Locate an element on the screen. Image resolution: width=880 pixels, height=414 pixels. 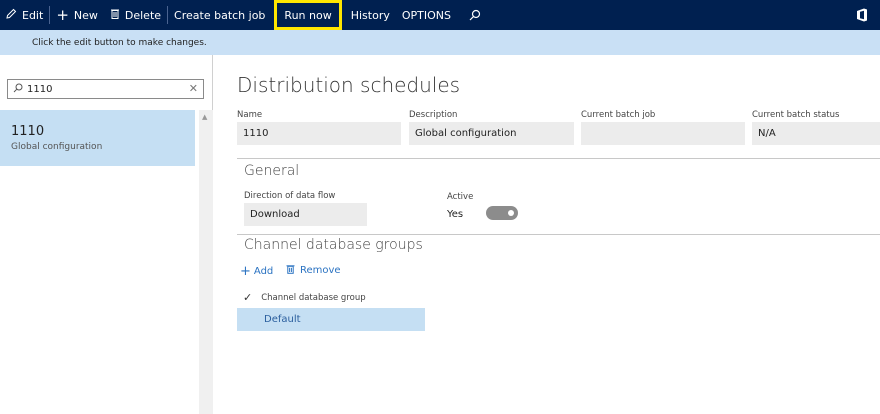
description-label: Description is located at coordinates (433, 115).